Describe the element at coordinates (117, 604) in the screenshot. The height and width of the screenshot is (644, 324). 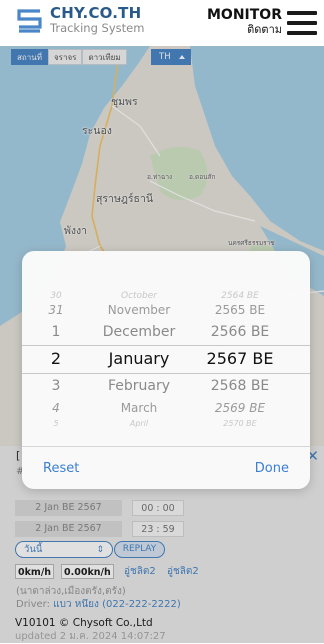
I see `driver-value: แบว หนึยง (022-222-2222)` at that location.